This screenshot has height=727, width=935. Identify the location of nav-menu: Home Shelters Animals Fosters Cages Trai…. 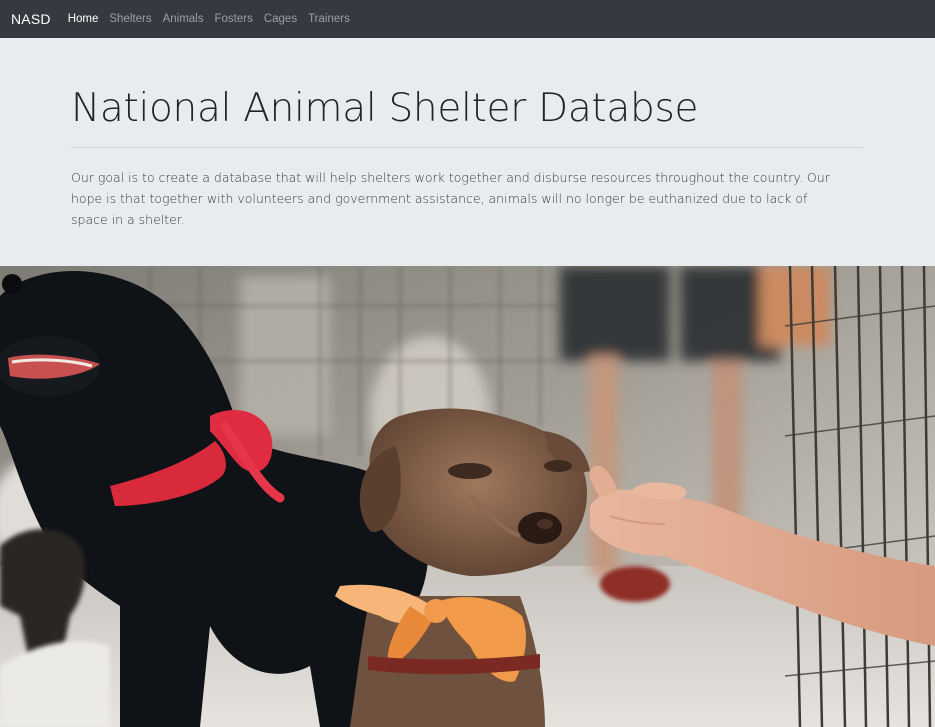
(214, 19).